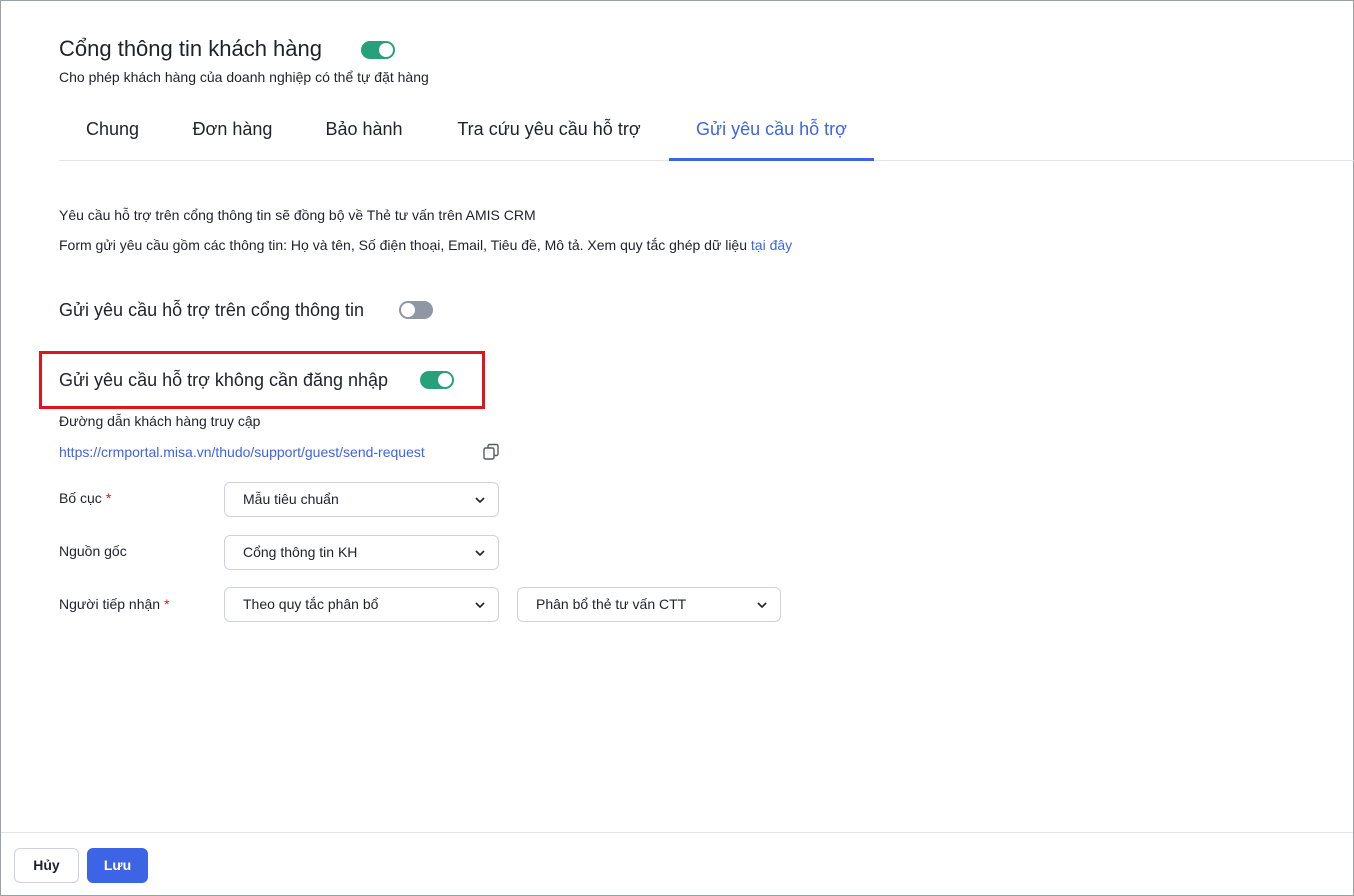 This screenshot has width=1354, height=896. Describe the element at coordinates (232, 134) in the screenshot. I see `tab-orders: Đơn hàng` at that location.